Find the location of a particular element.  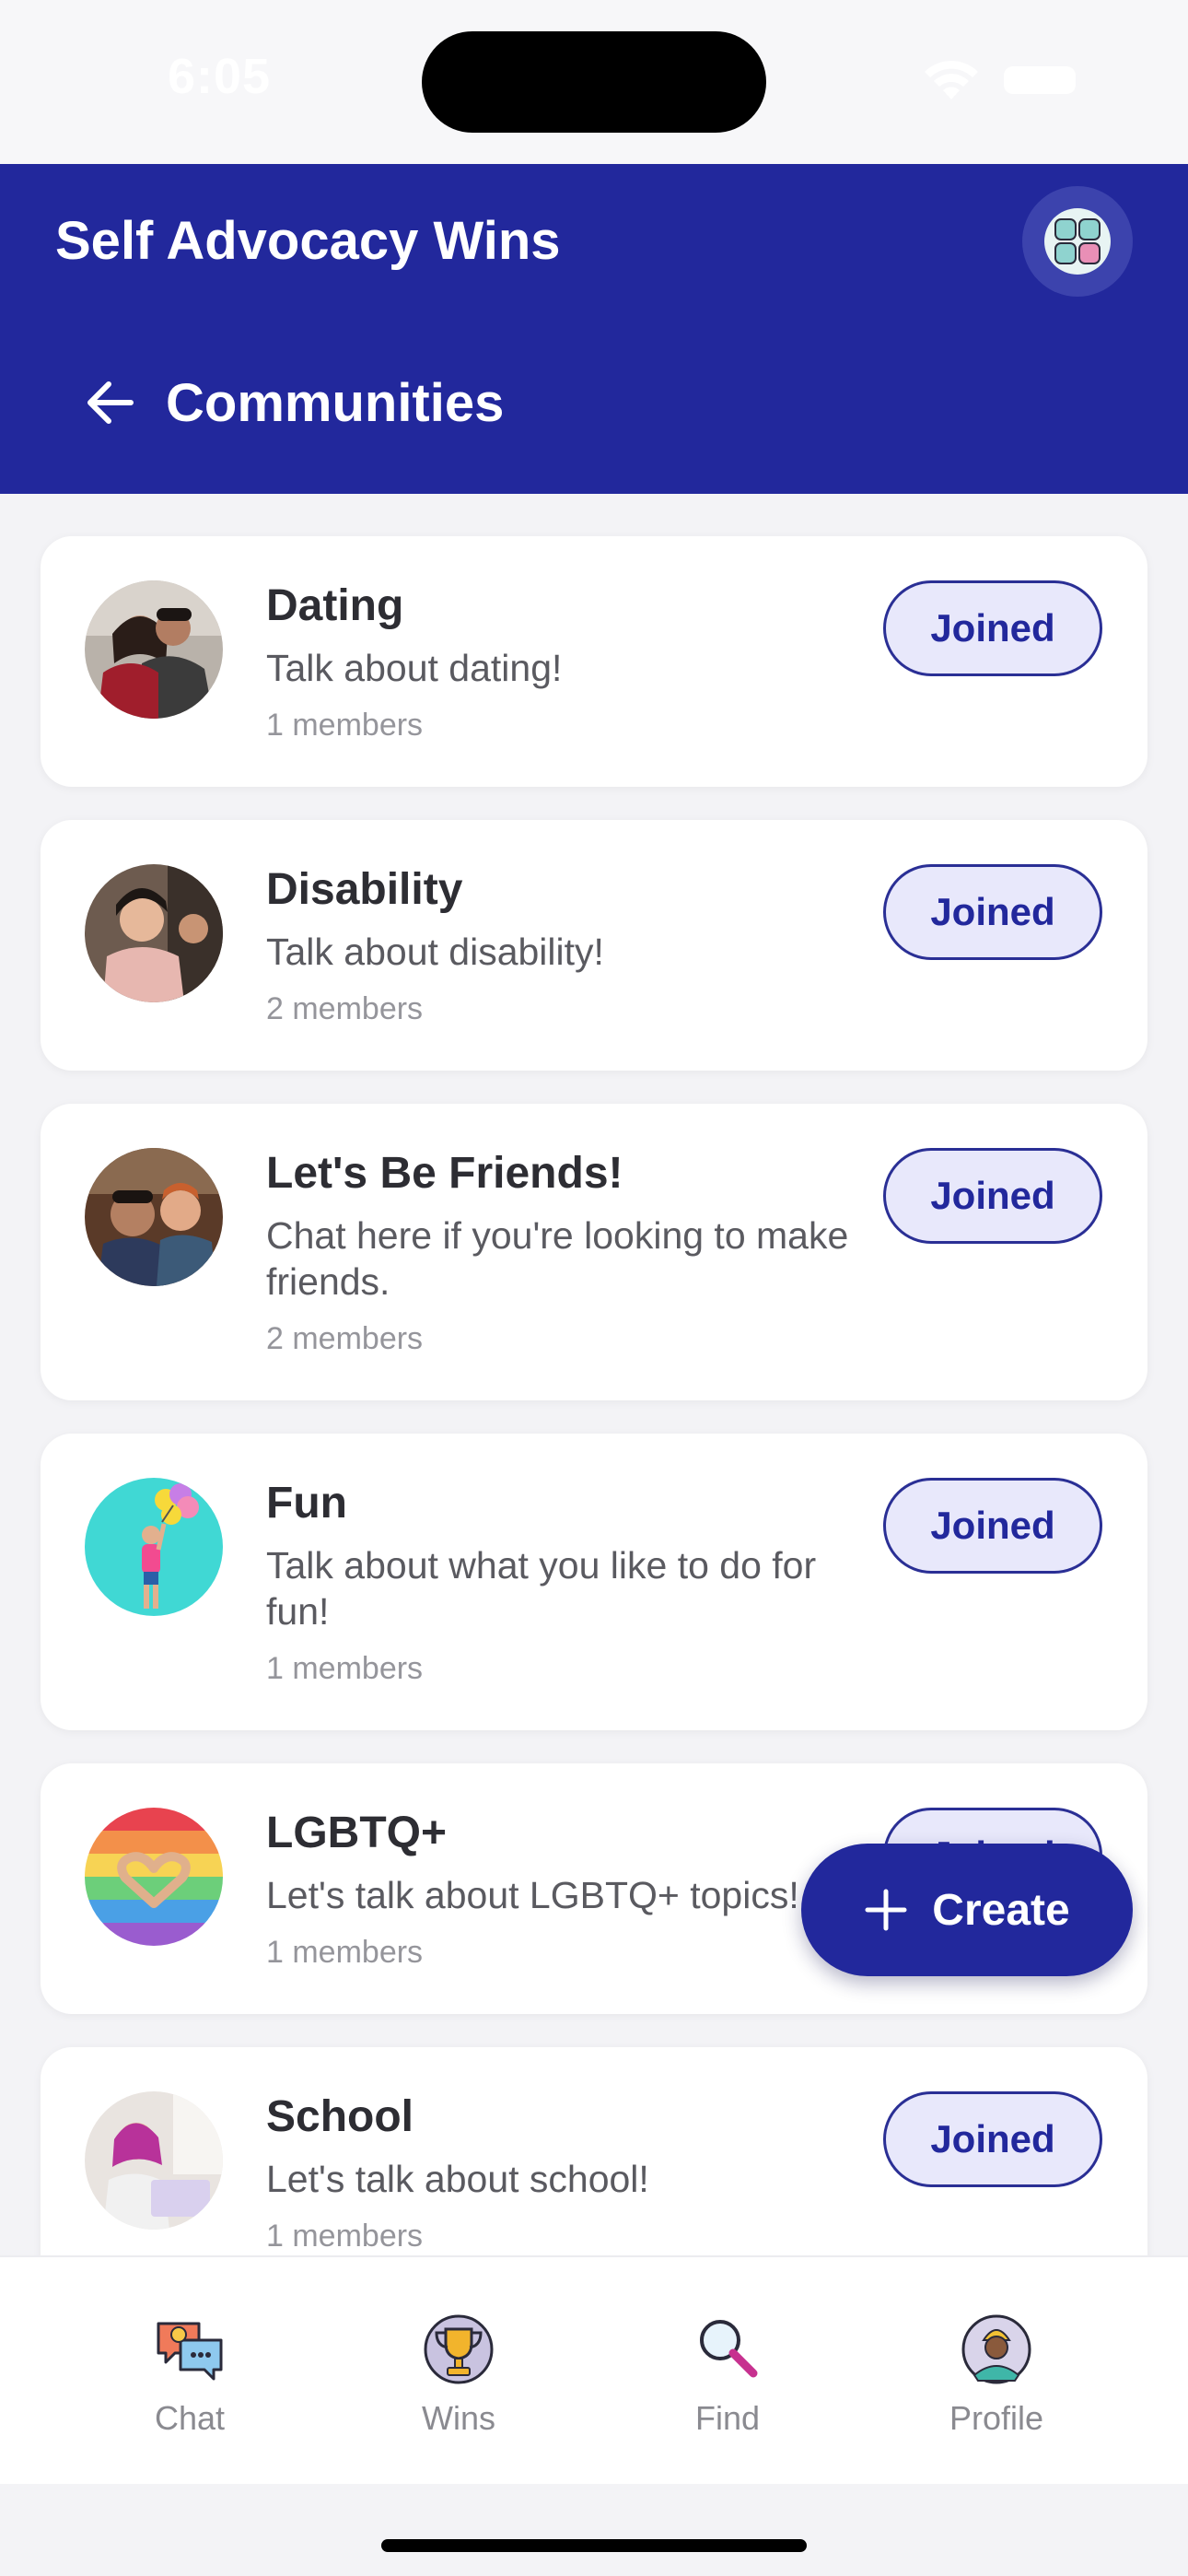

magnifier-icon is located at coordinates (729, 2349).